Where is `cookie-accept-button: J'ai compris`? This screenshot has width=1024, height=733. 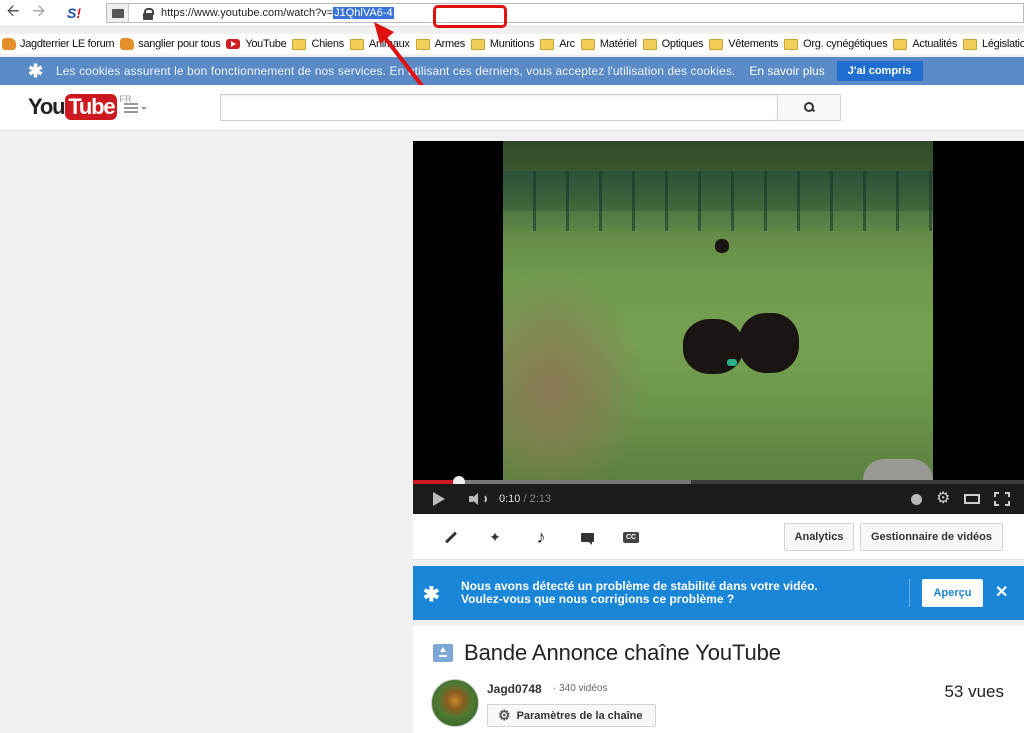
cookie-accept-button: J'ai compris is located at coordinates (879, 71).